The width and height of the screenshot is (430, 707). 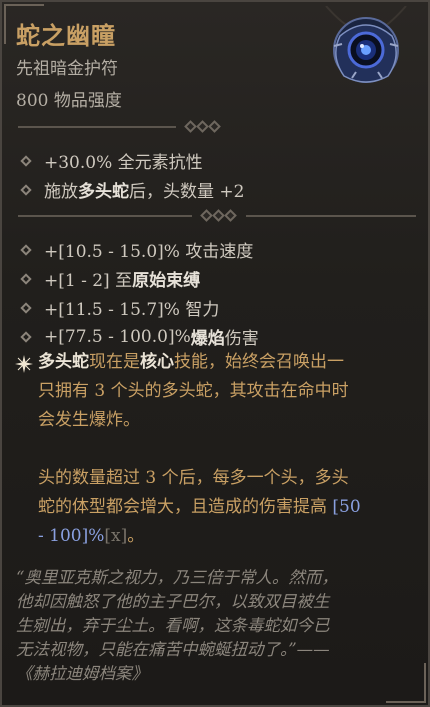 I want to click on divider-middle, so click(x=217, y=216).